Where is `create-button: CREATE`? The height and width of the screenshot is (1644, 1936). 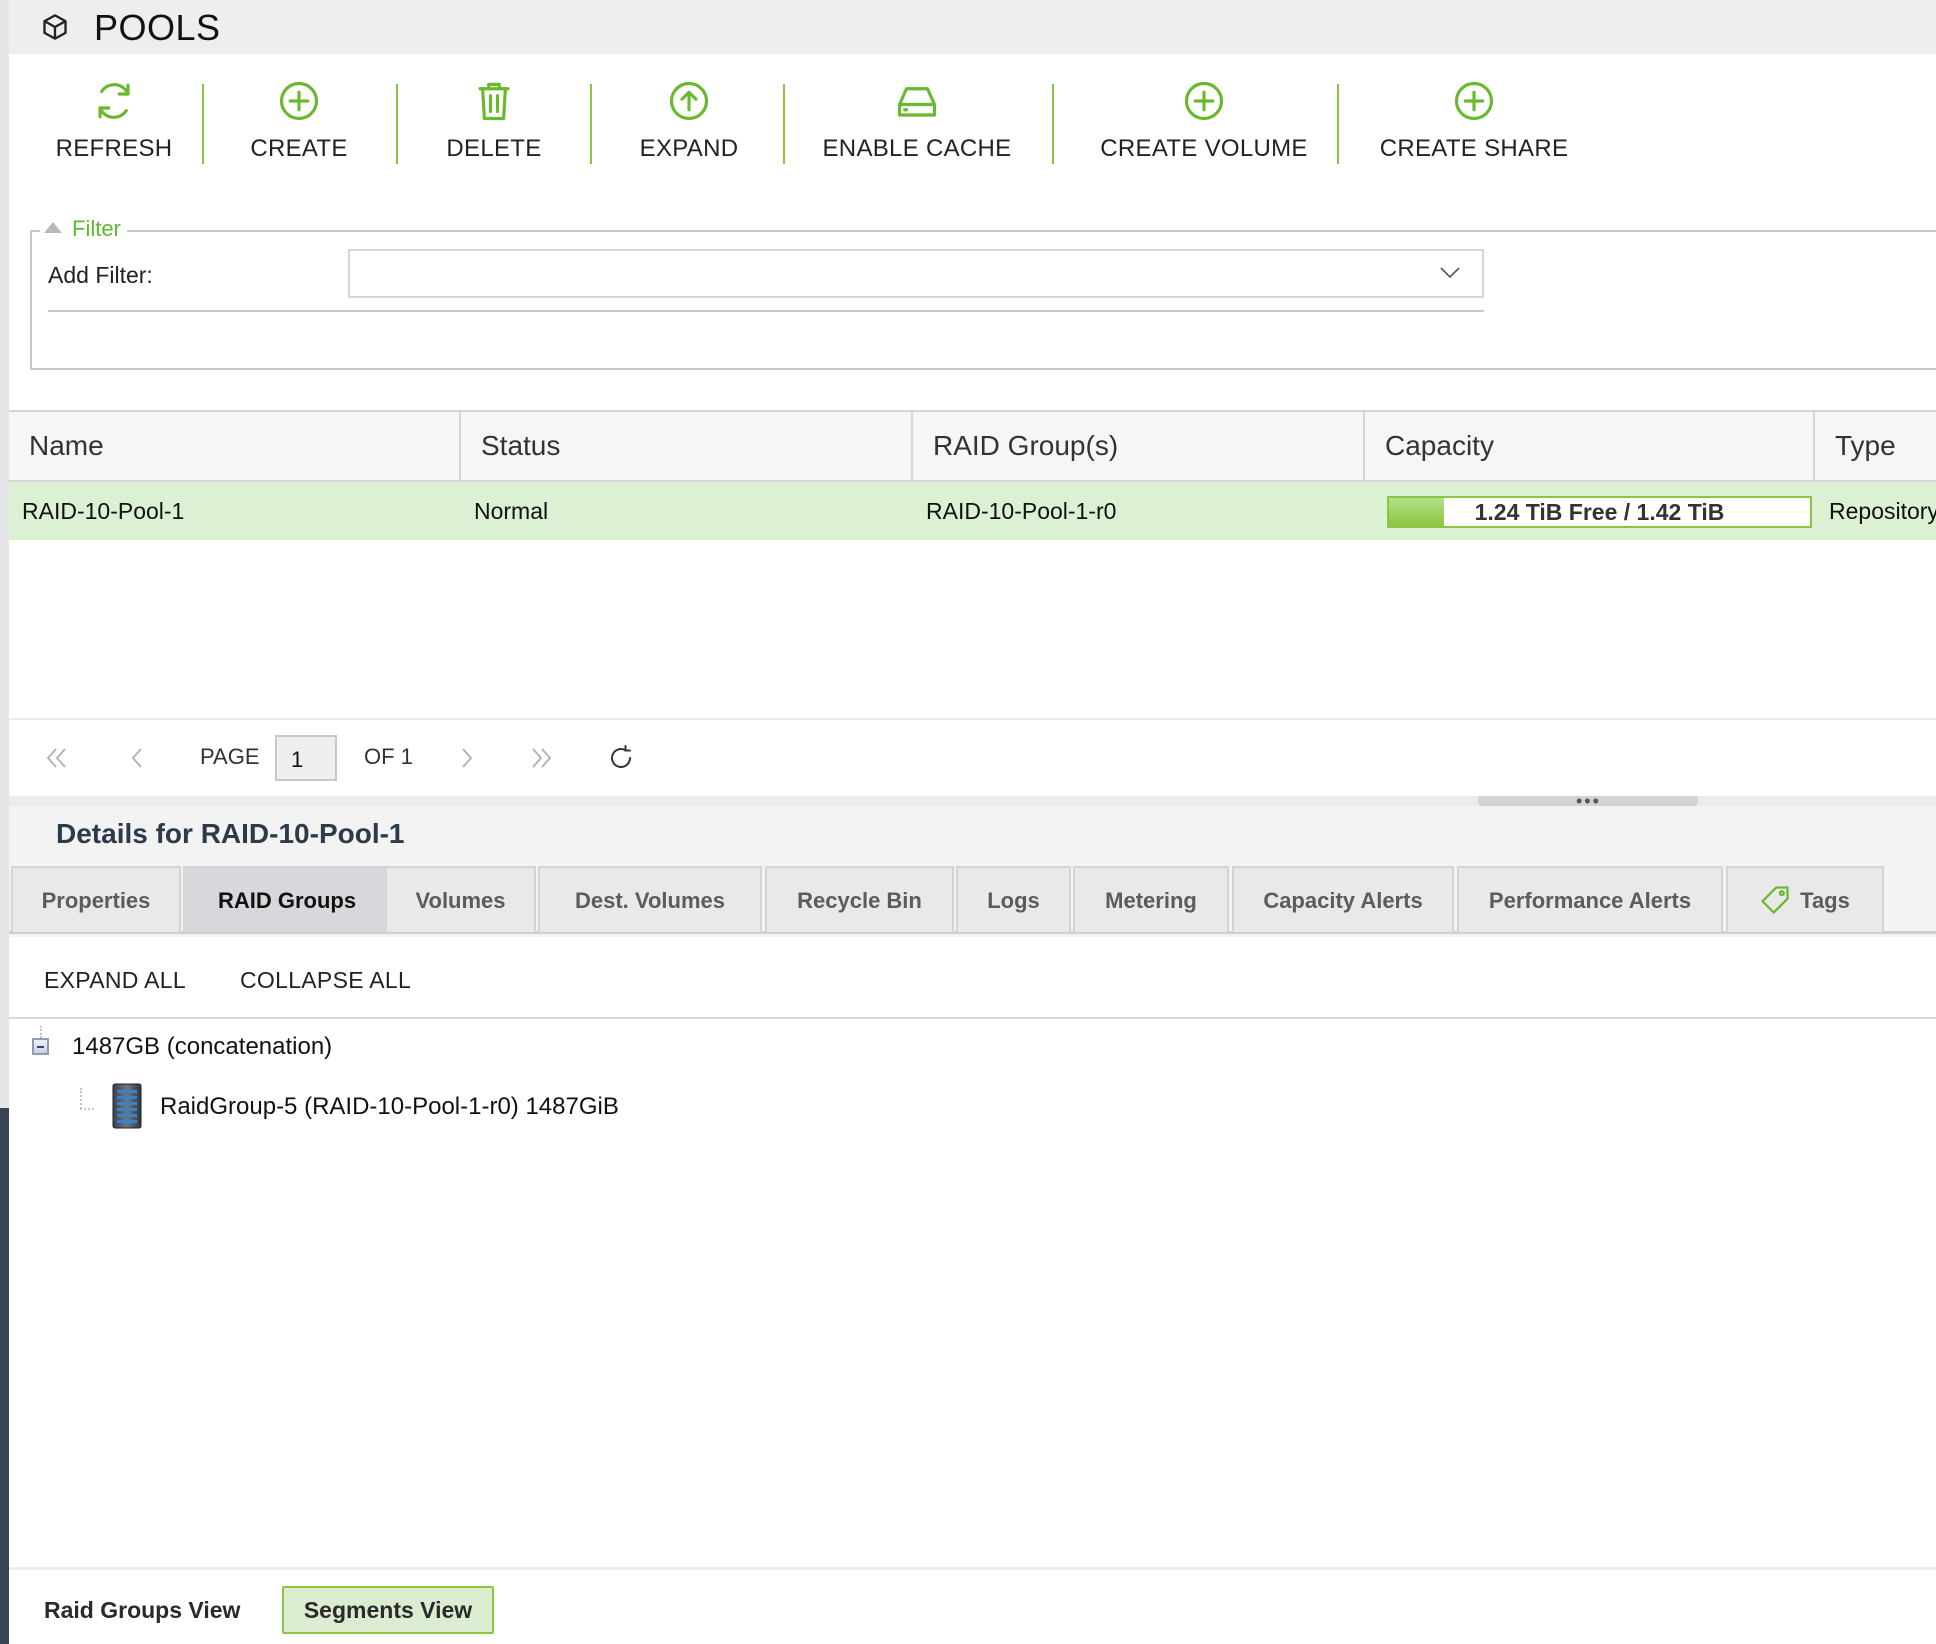 create-button: CREATE is located at coordinates (299, 127).